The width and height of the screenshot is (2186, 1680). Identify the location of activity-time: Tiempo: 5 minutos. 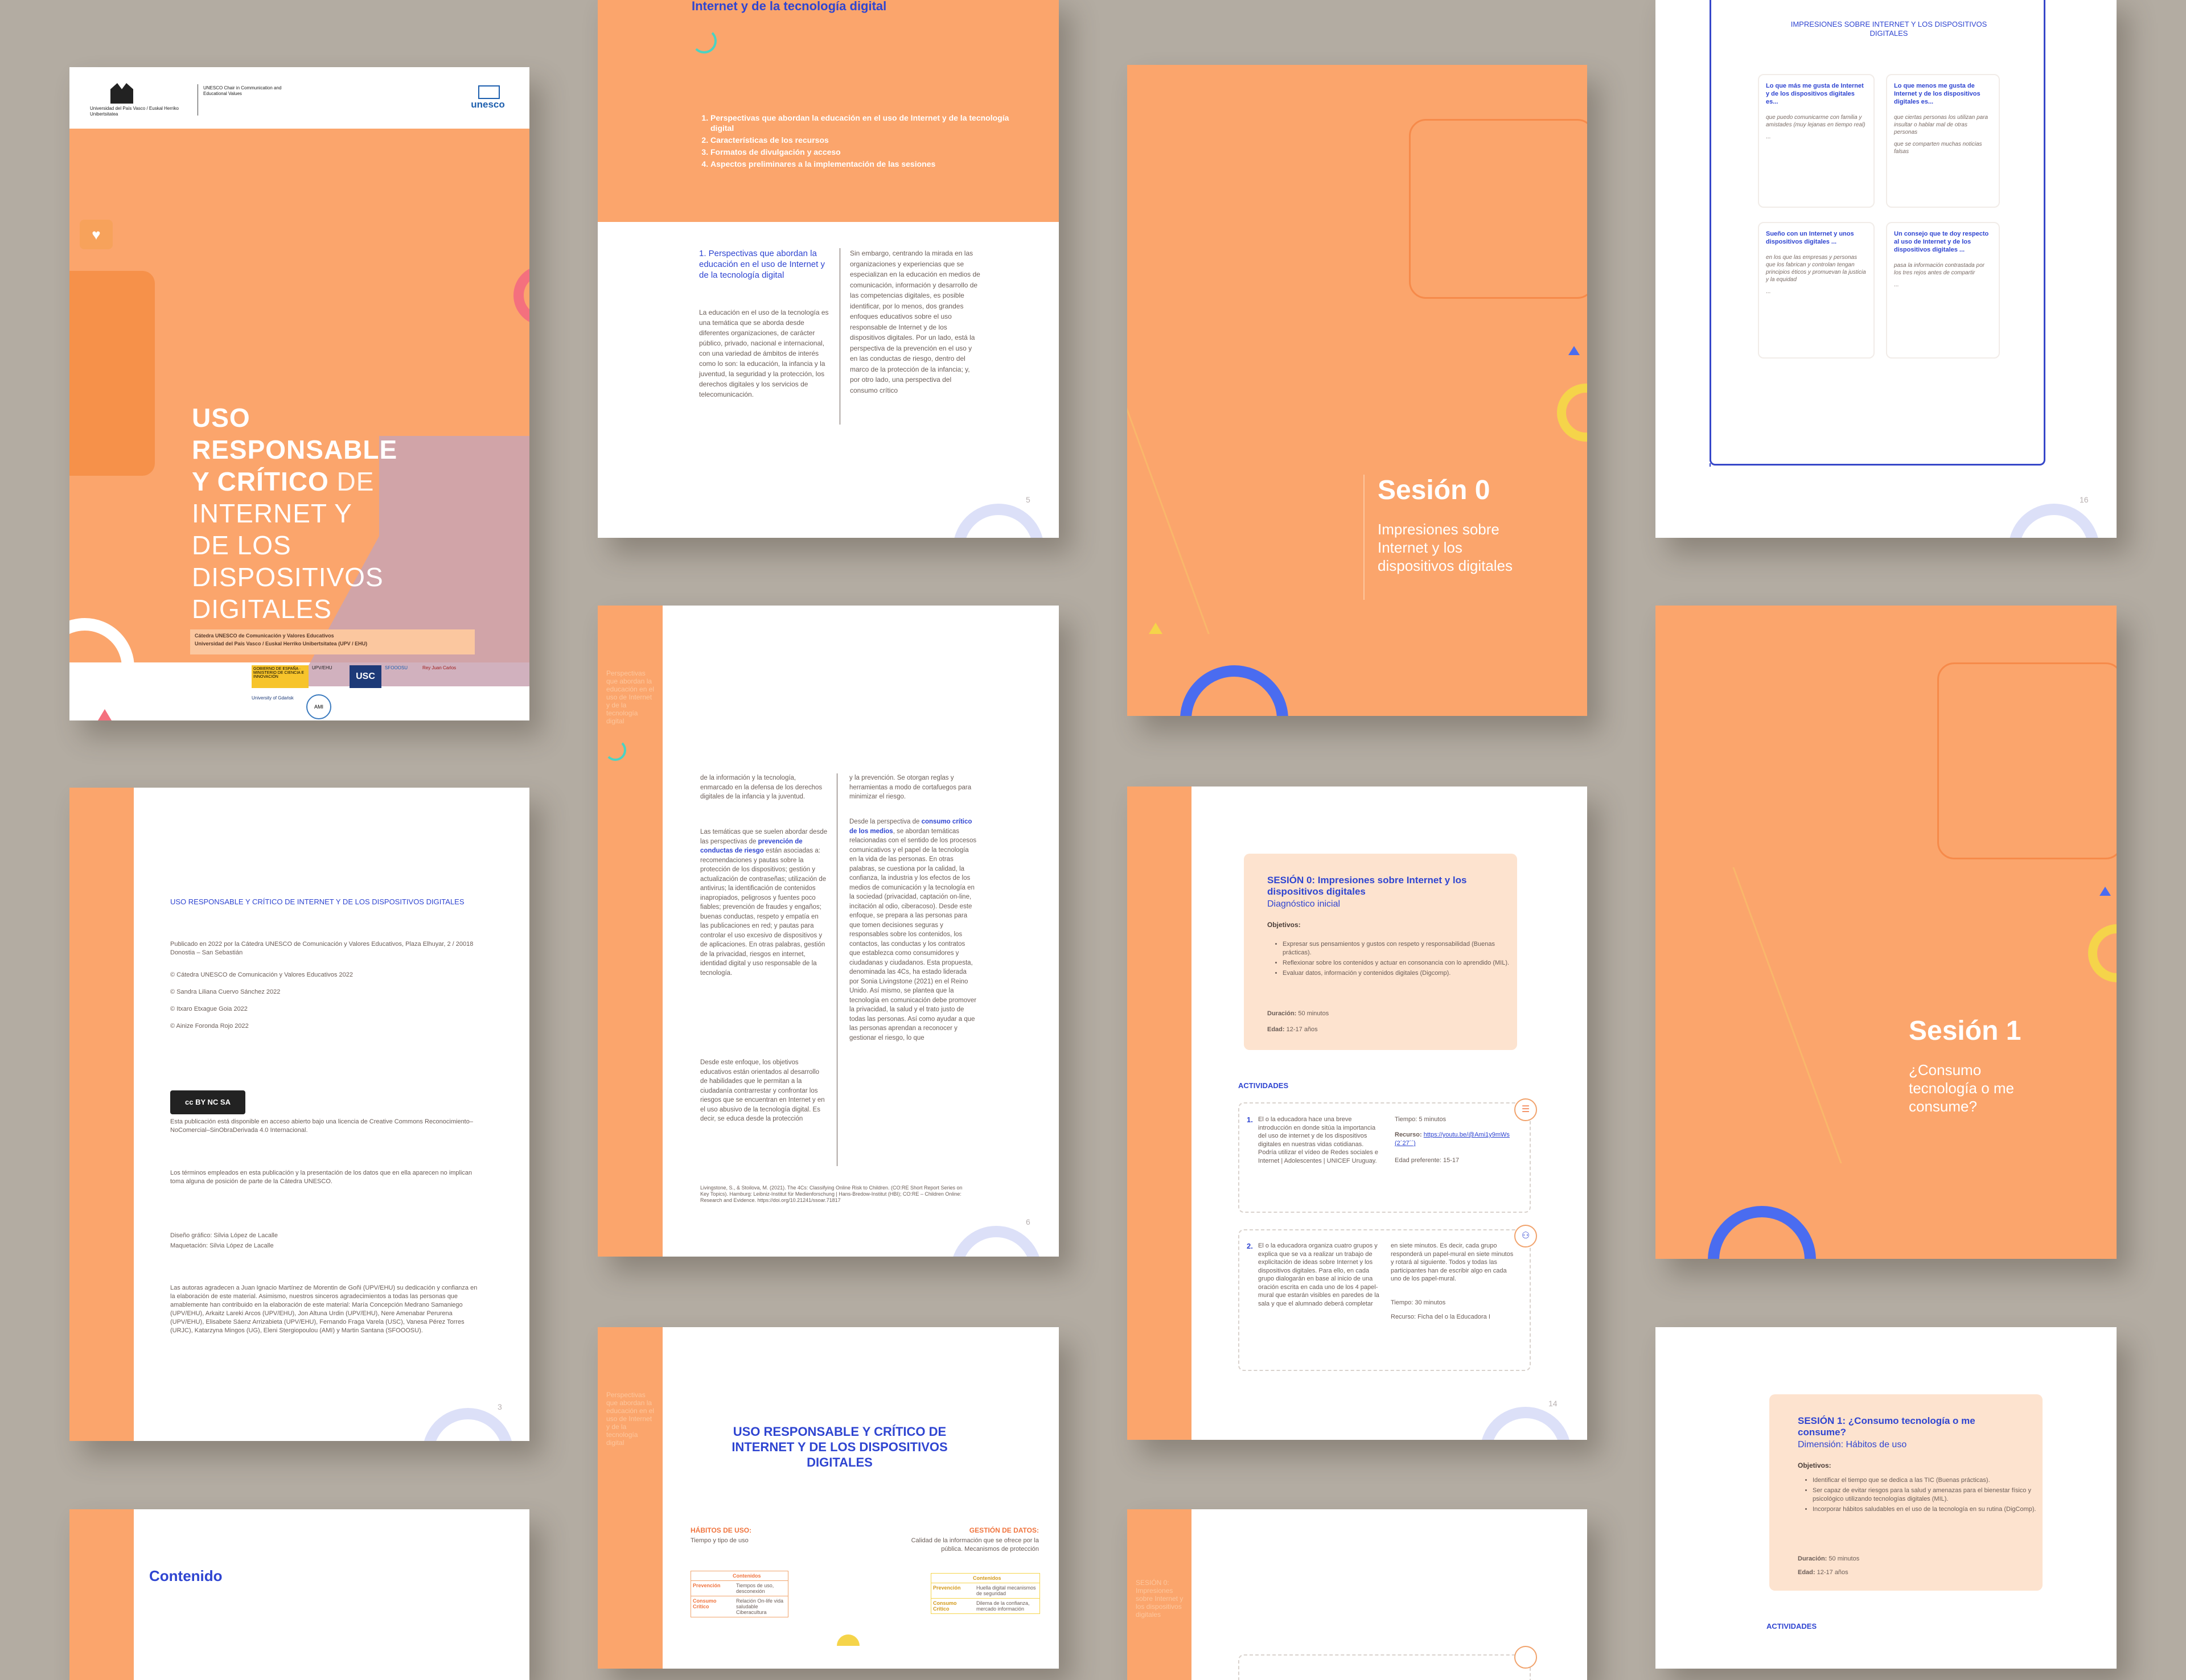
(1421, 1119).